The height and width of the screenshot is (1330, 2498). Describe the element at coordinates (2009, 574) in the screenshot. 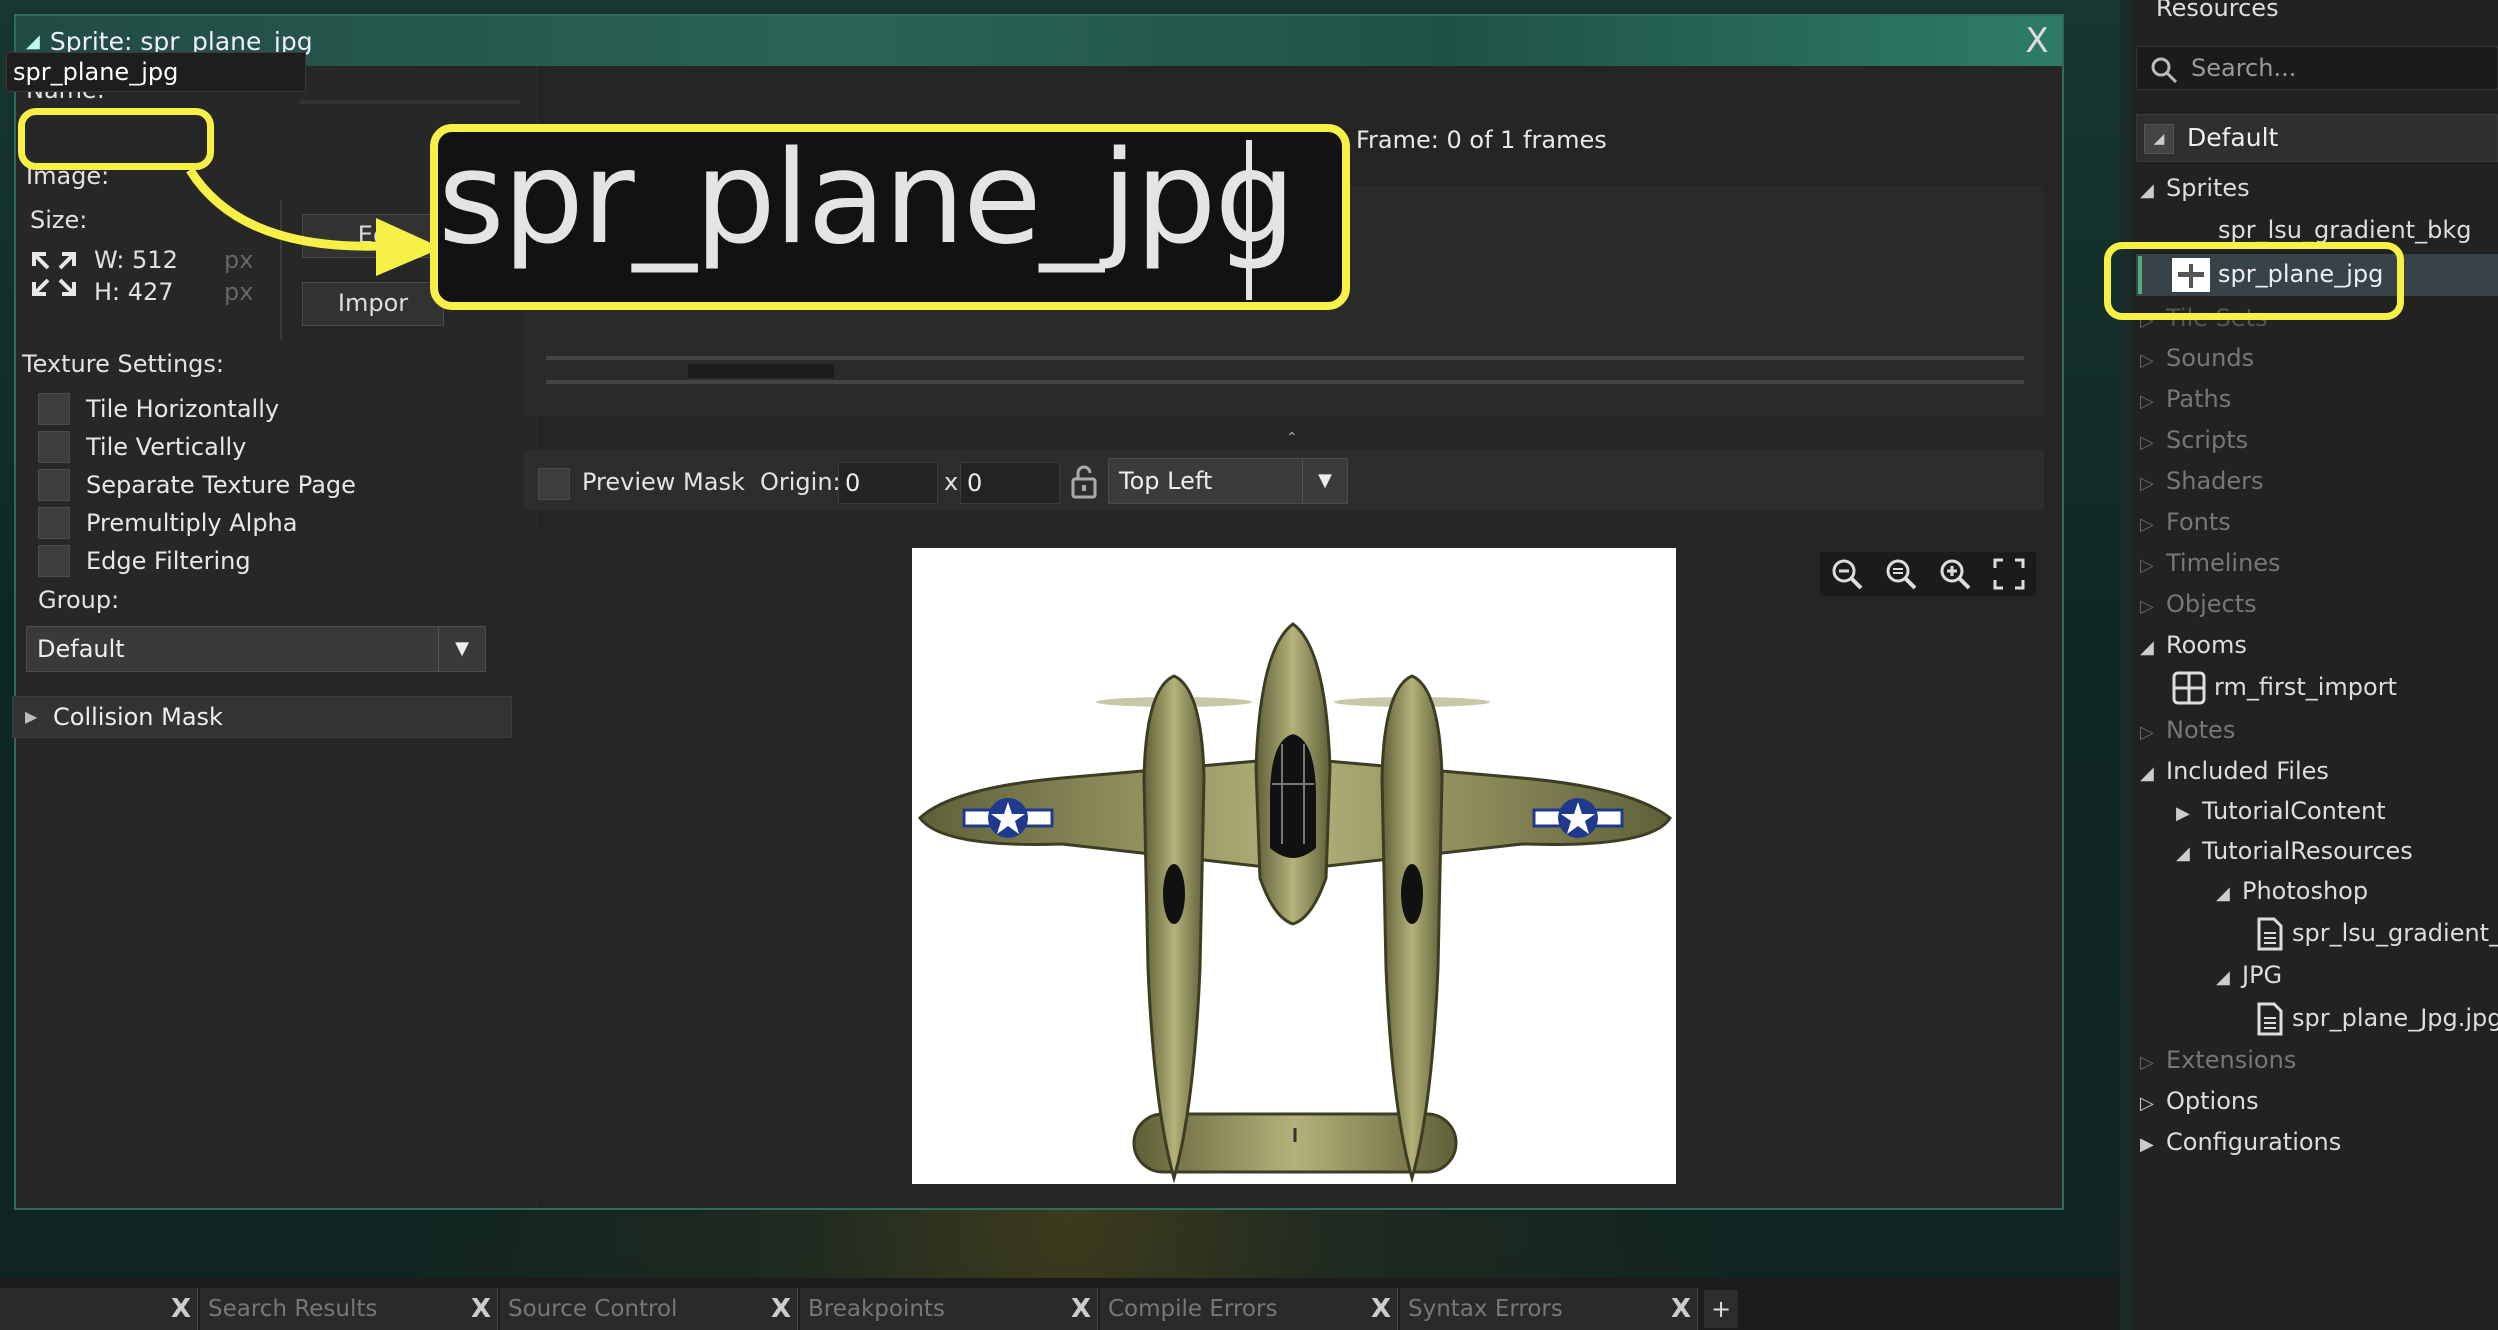

I see `fit-to-window-icon` at that location.